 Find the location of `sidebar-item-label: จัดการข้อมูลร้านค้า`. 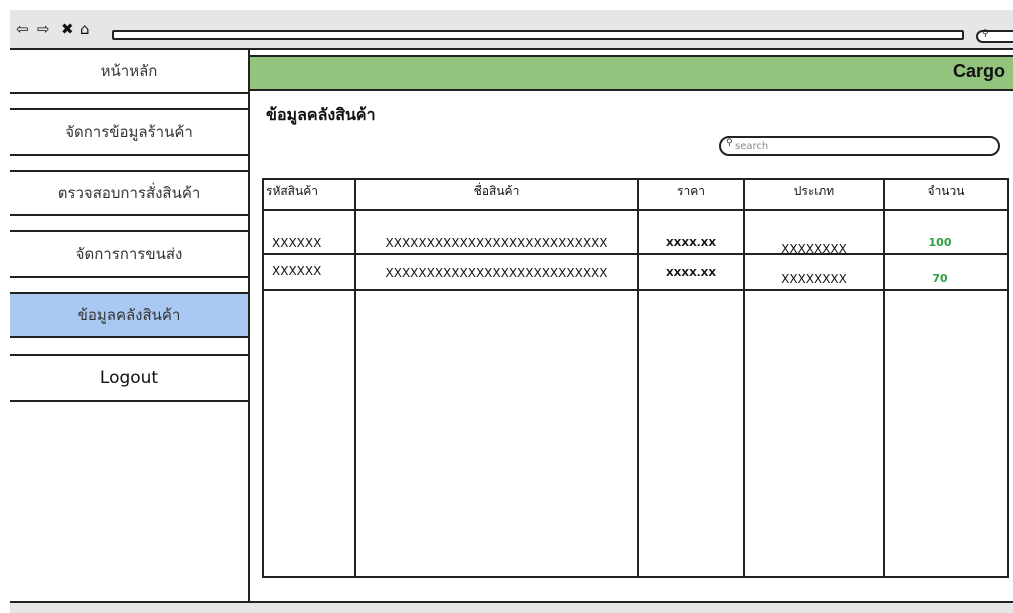

sidebar-item-label: จัดการข้อมูลร้านค้า is located at coordinates (129, 132).